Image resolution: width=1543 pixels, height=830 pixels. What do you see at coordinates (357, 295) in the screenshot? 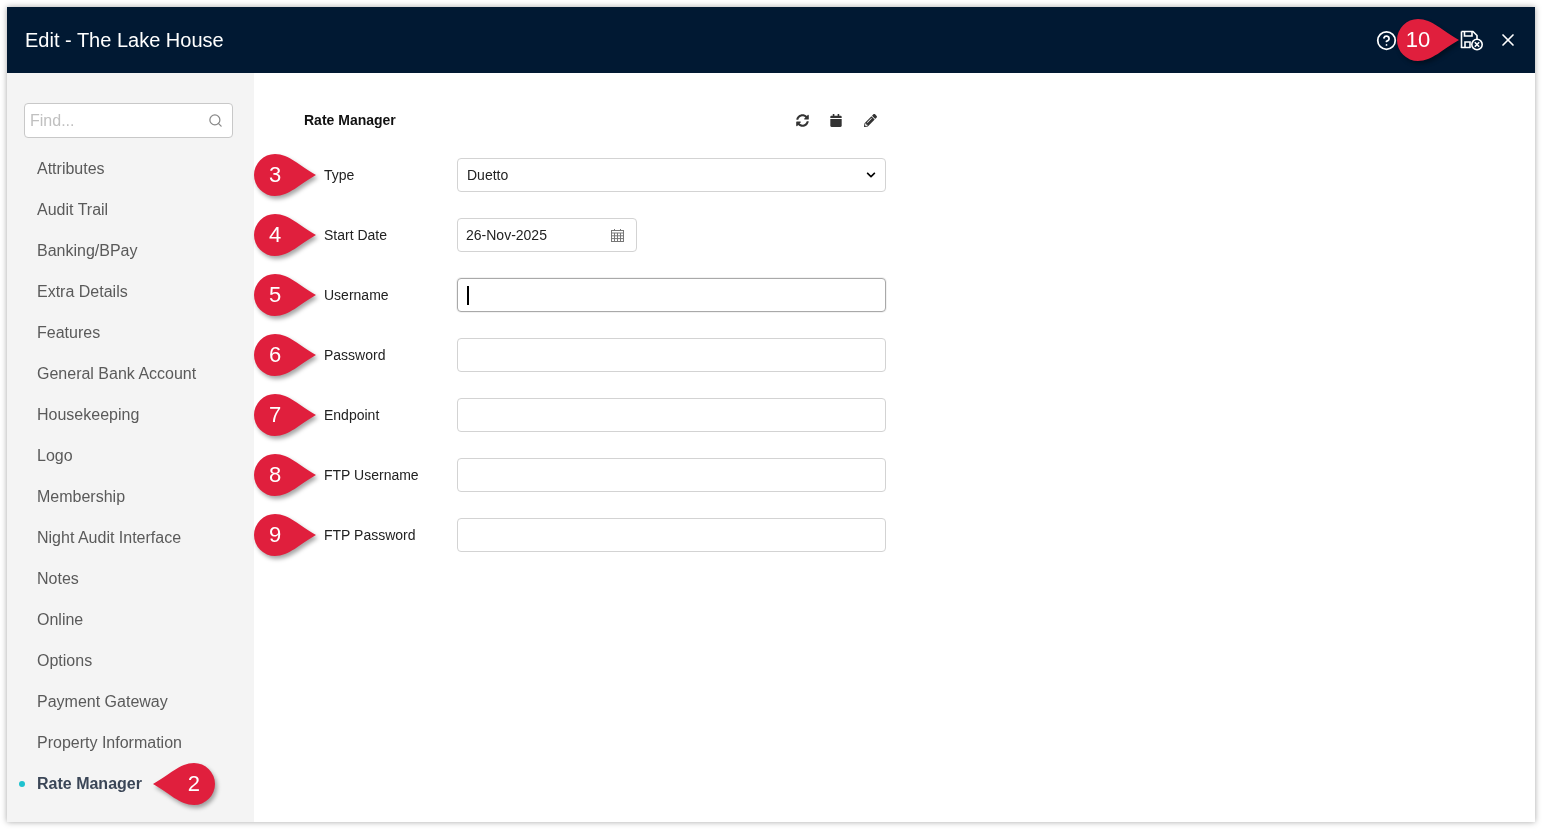
I see `field-label: Username` at bounding box center [357, 295].